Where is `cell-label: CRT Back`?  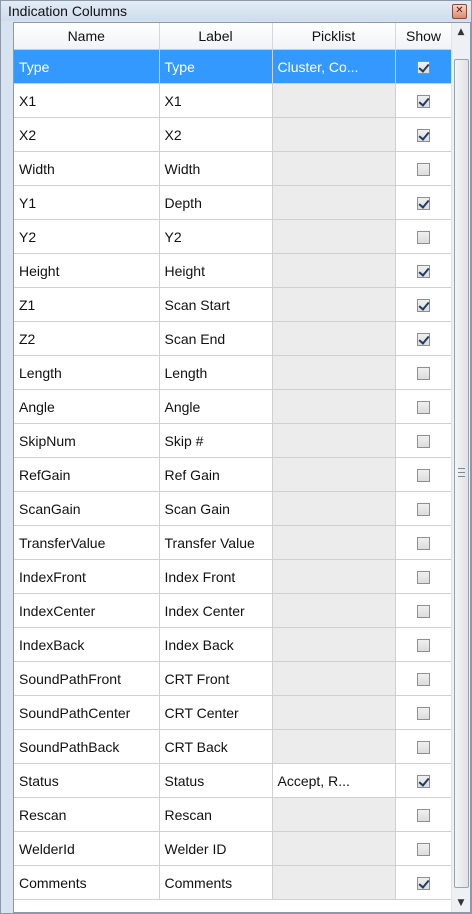 cell-label: CRT Back is located at coordinates (216, 746).